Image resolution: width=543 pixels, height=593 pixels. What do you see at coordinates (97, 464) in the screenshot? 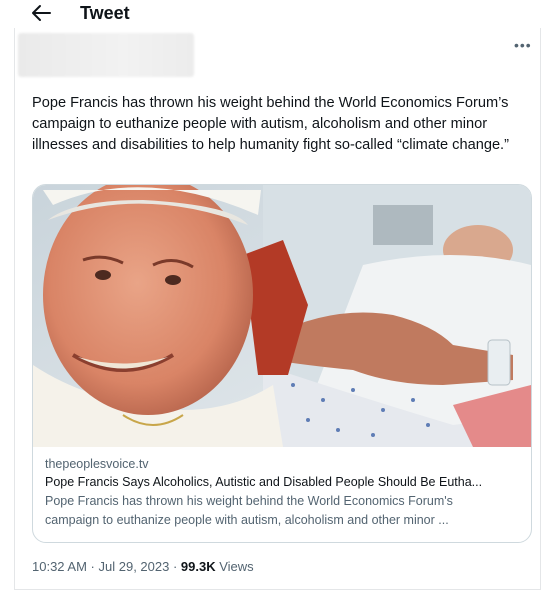
I see `card-domain: thepeoplesvoice.tv` at bounding box center [97, 464].